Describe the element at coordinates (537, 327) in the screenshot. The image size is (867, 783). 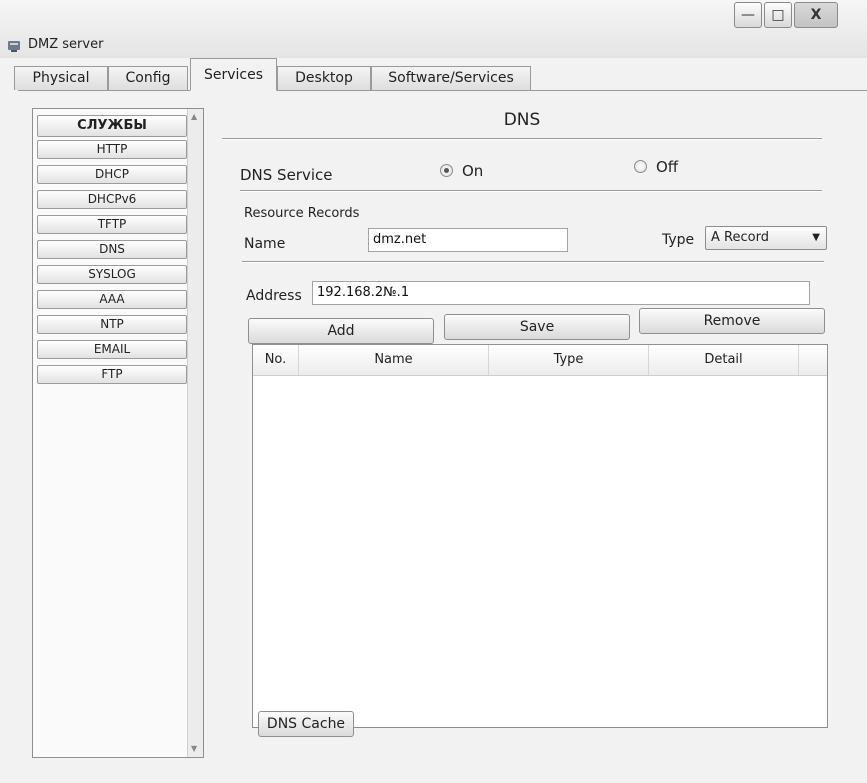
I see `save-button: Save` at that location.